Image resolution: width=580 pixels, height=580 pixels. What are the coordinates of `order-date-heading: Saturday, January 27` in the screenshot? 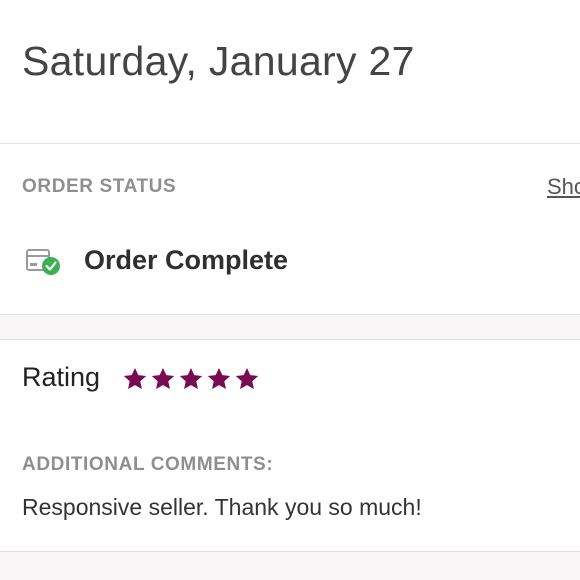 It's located at (218, 61).